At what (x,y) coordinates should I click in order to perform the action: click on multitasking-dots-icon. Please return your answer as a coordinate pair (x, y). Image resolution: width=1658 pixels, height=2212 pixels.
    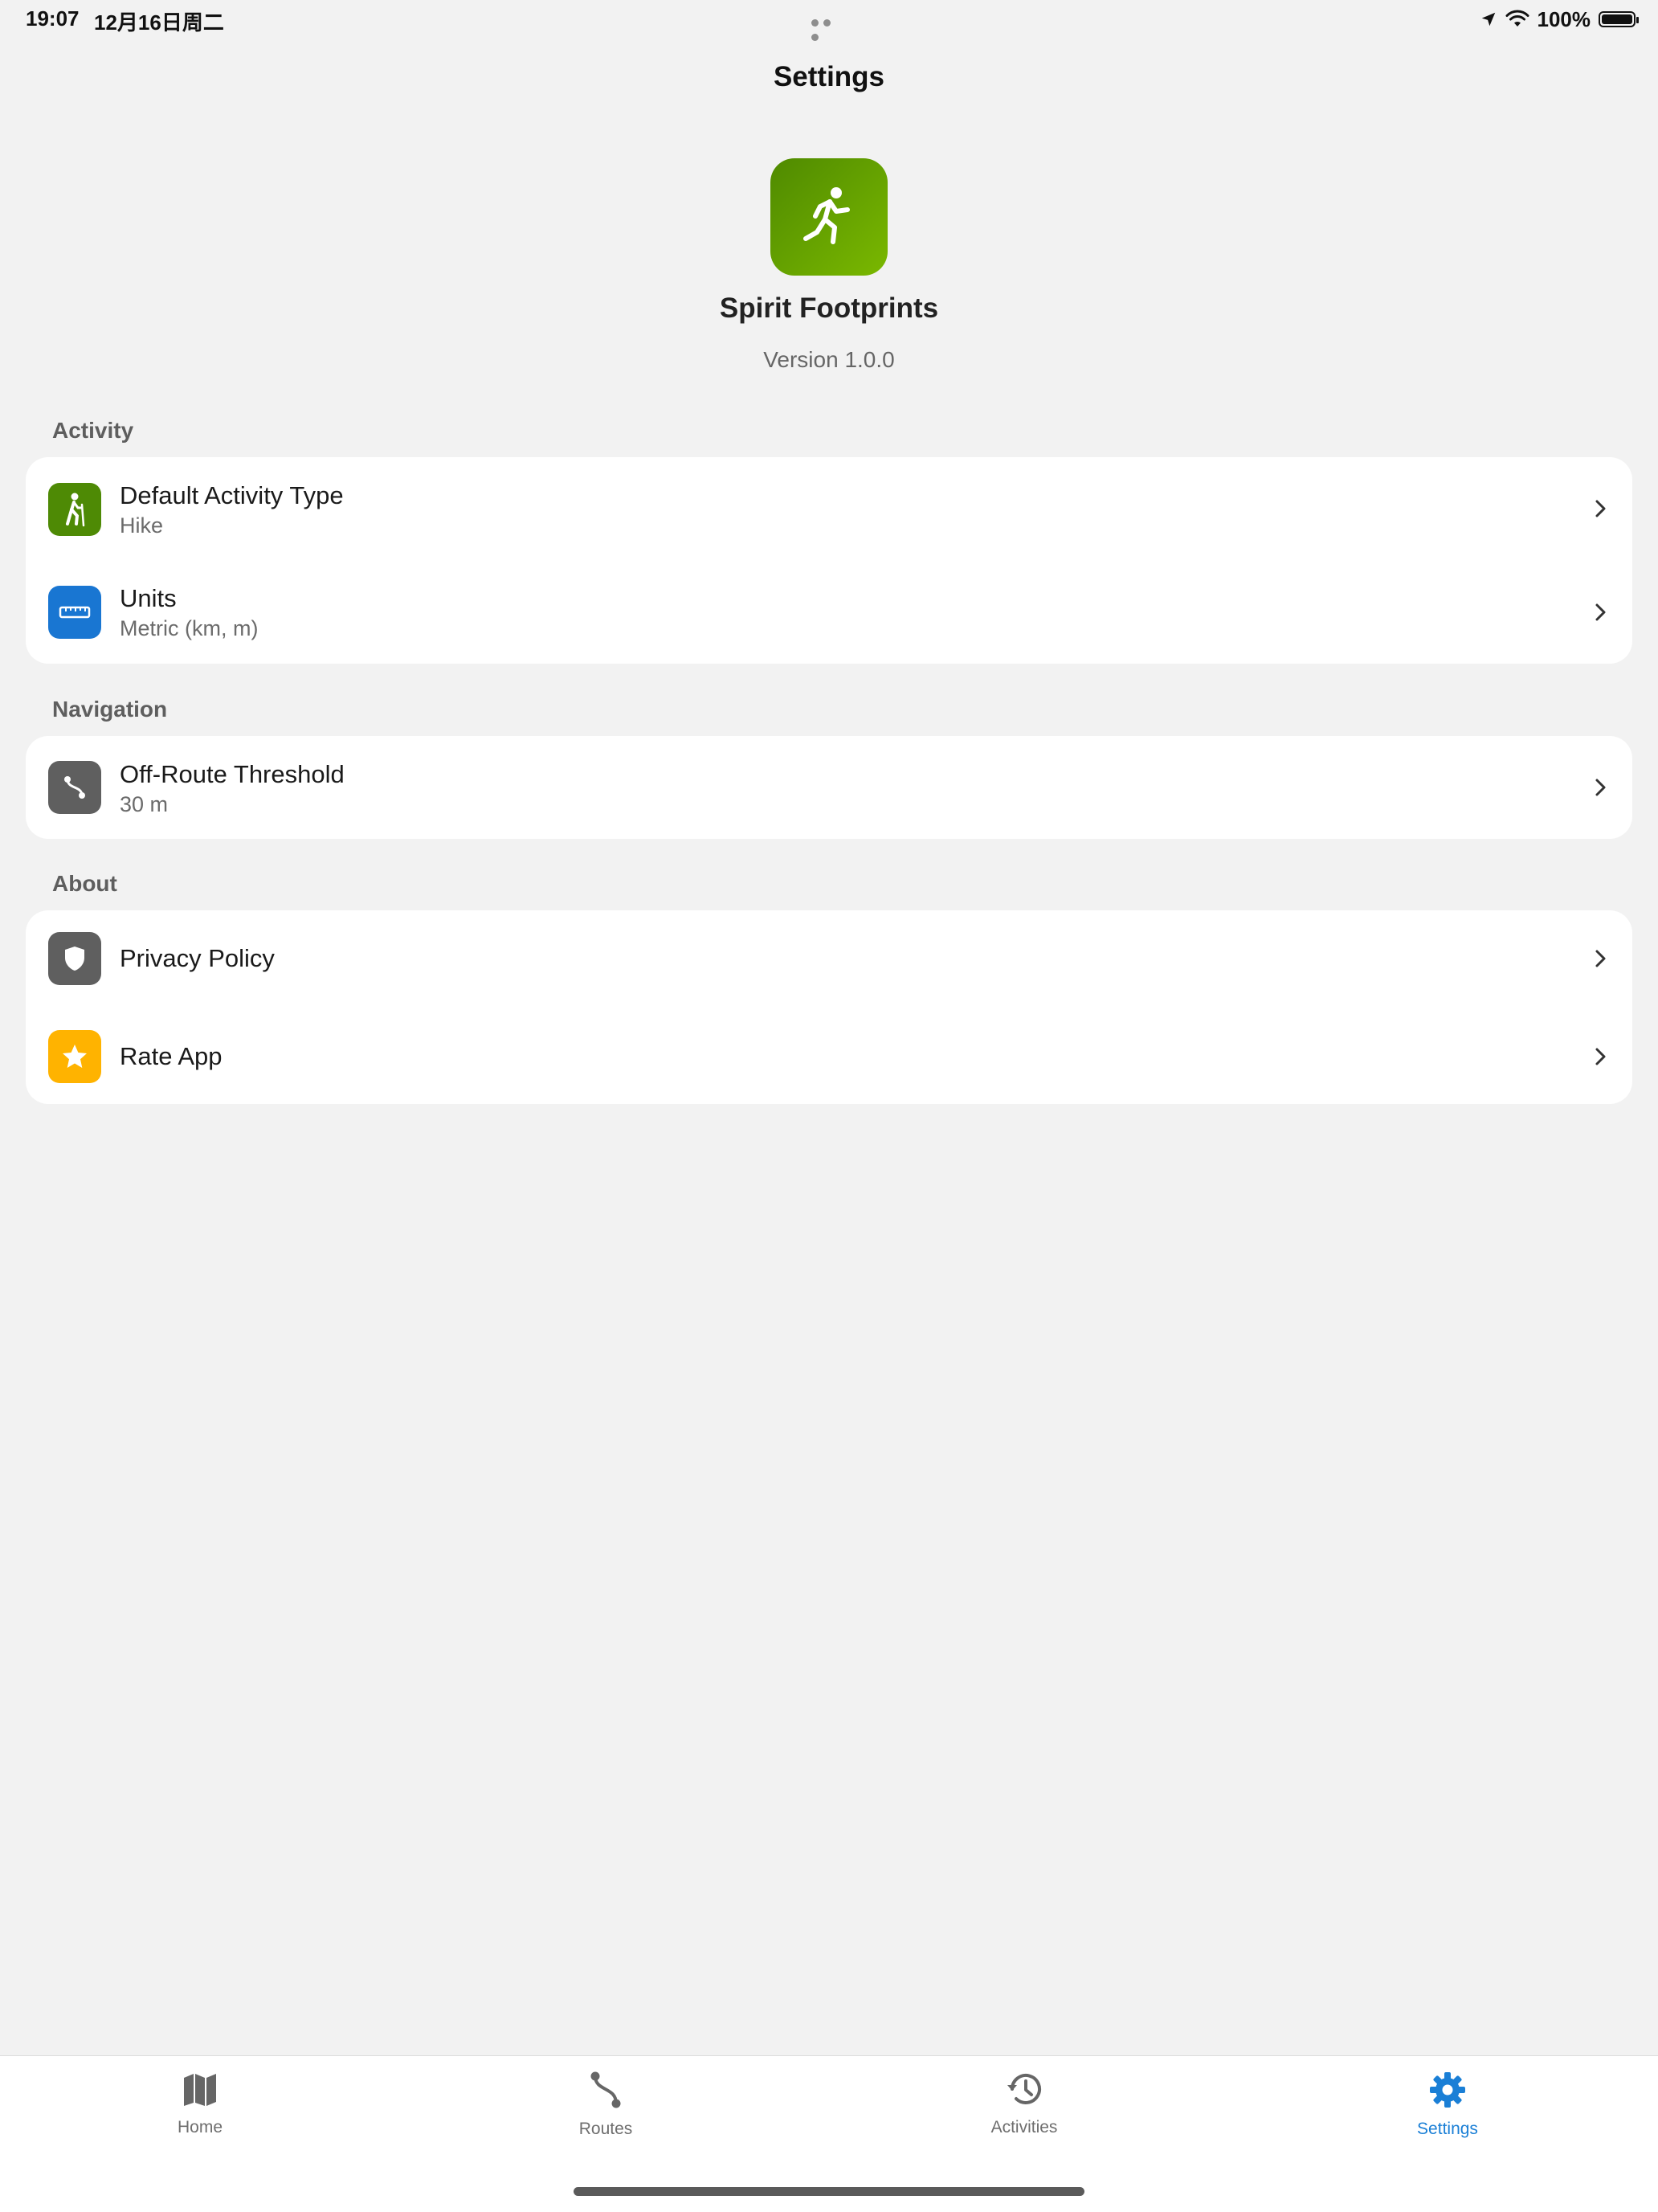
    Looking at the image, I should click on (829, 29).